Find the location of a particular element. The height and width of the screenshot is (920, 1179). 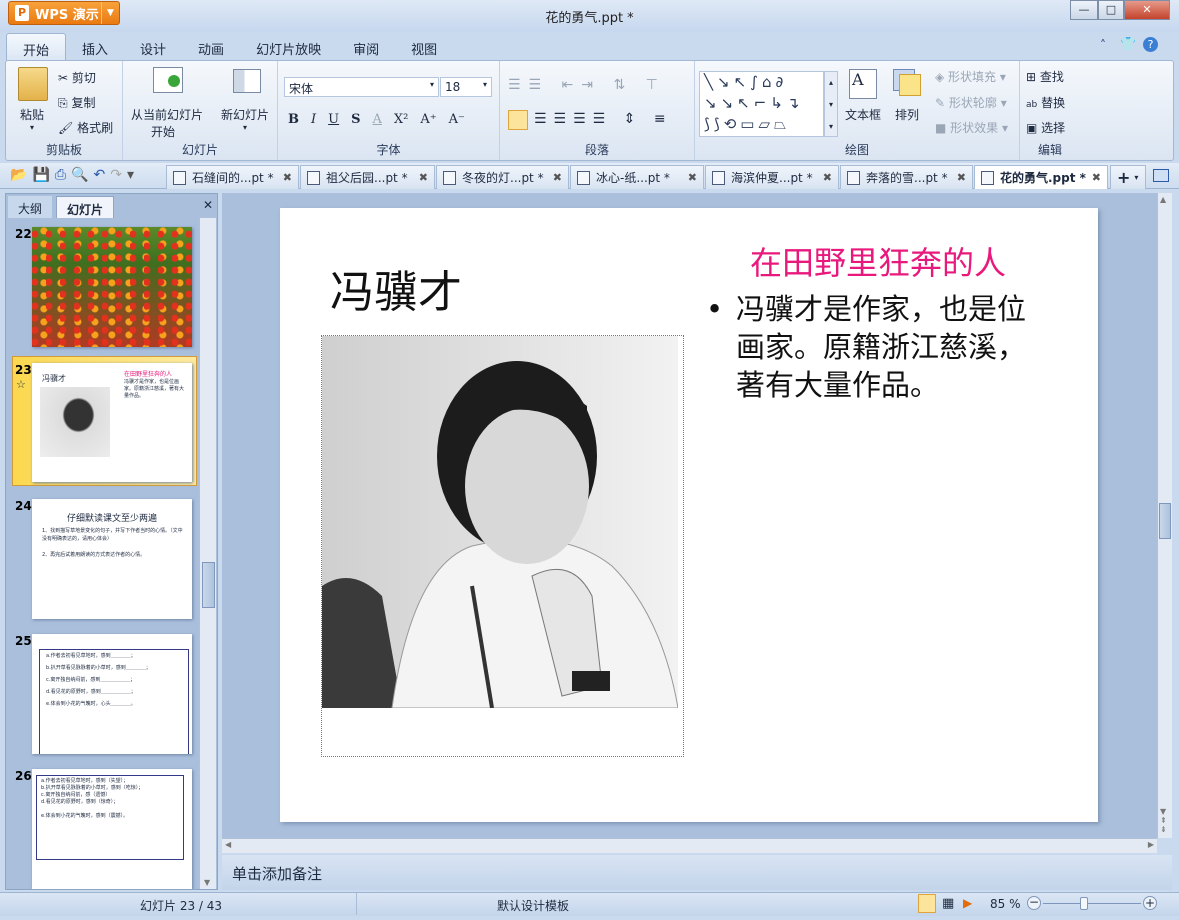

panel-scrollbar: ▼ is located at coordinates (207, 553).